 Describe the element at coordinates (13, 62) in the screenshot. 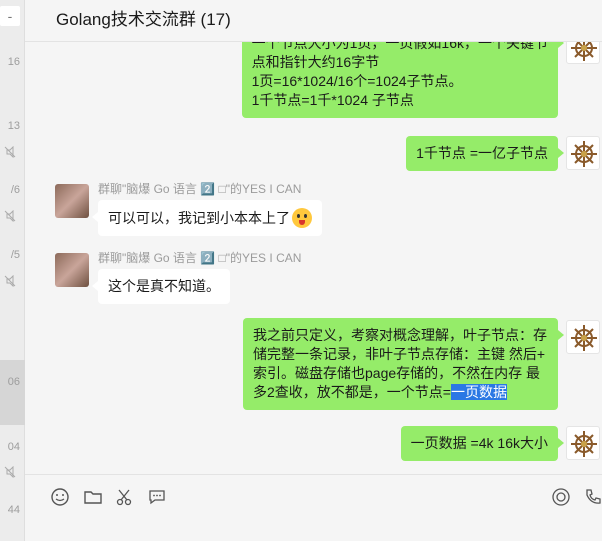

I see `conversation-timestamp: 16` at that location.